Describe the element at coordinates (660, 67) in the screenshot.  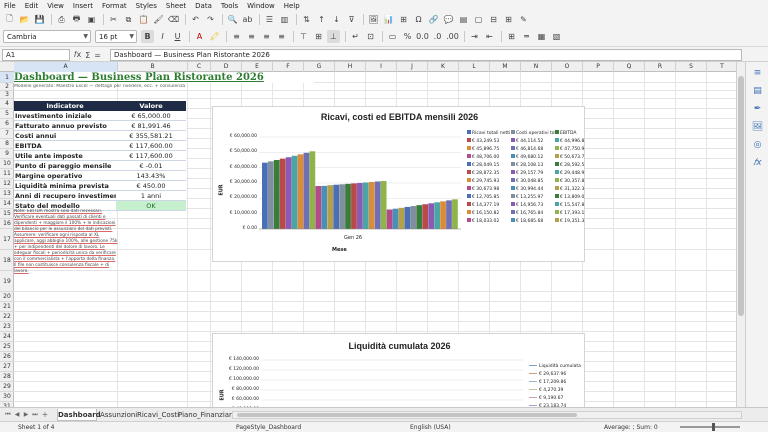
I see `column-header-r: R` at that location.